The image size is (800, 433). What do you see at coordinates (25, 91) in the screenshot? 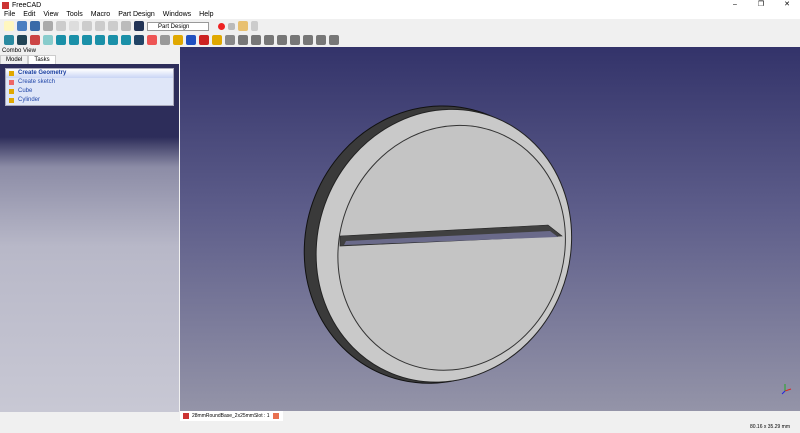
I see `item-label: Cube` at bounding box center [25, 91].